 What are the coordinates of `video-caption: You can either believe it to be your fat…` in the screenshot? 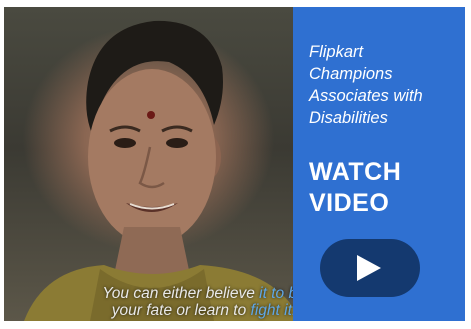 It's located at (168, 302).